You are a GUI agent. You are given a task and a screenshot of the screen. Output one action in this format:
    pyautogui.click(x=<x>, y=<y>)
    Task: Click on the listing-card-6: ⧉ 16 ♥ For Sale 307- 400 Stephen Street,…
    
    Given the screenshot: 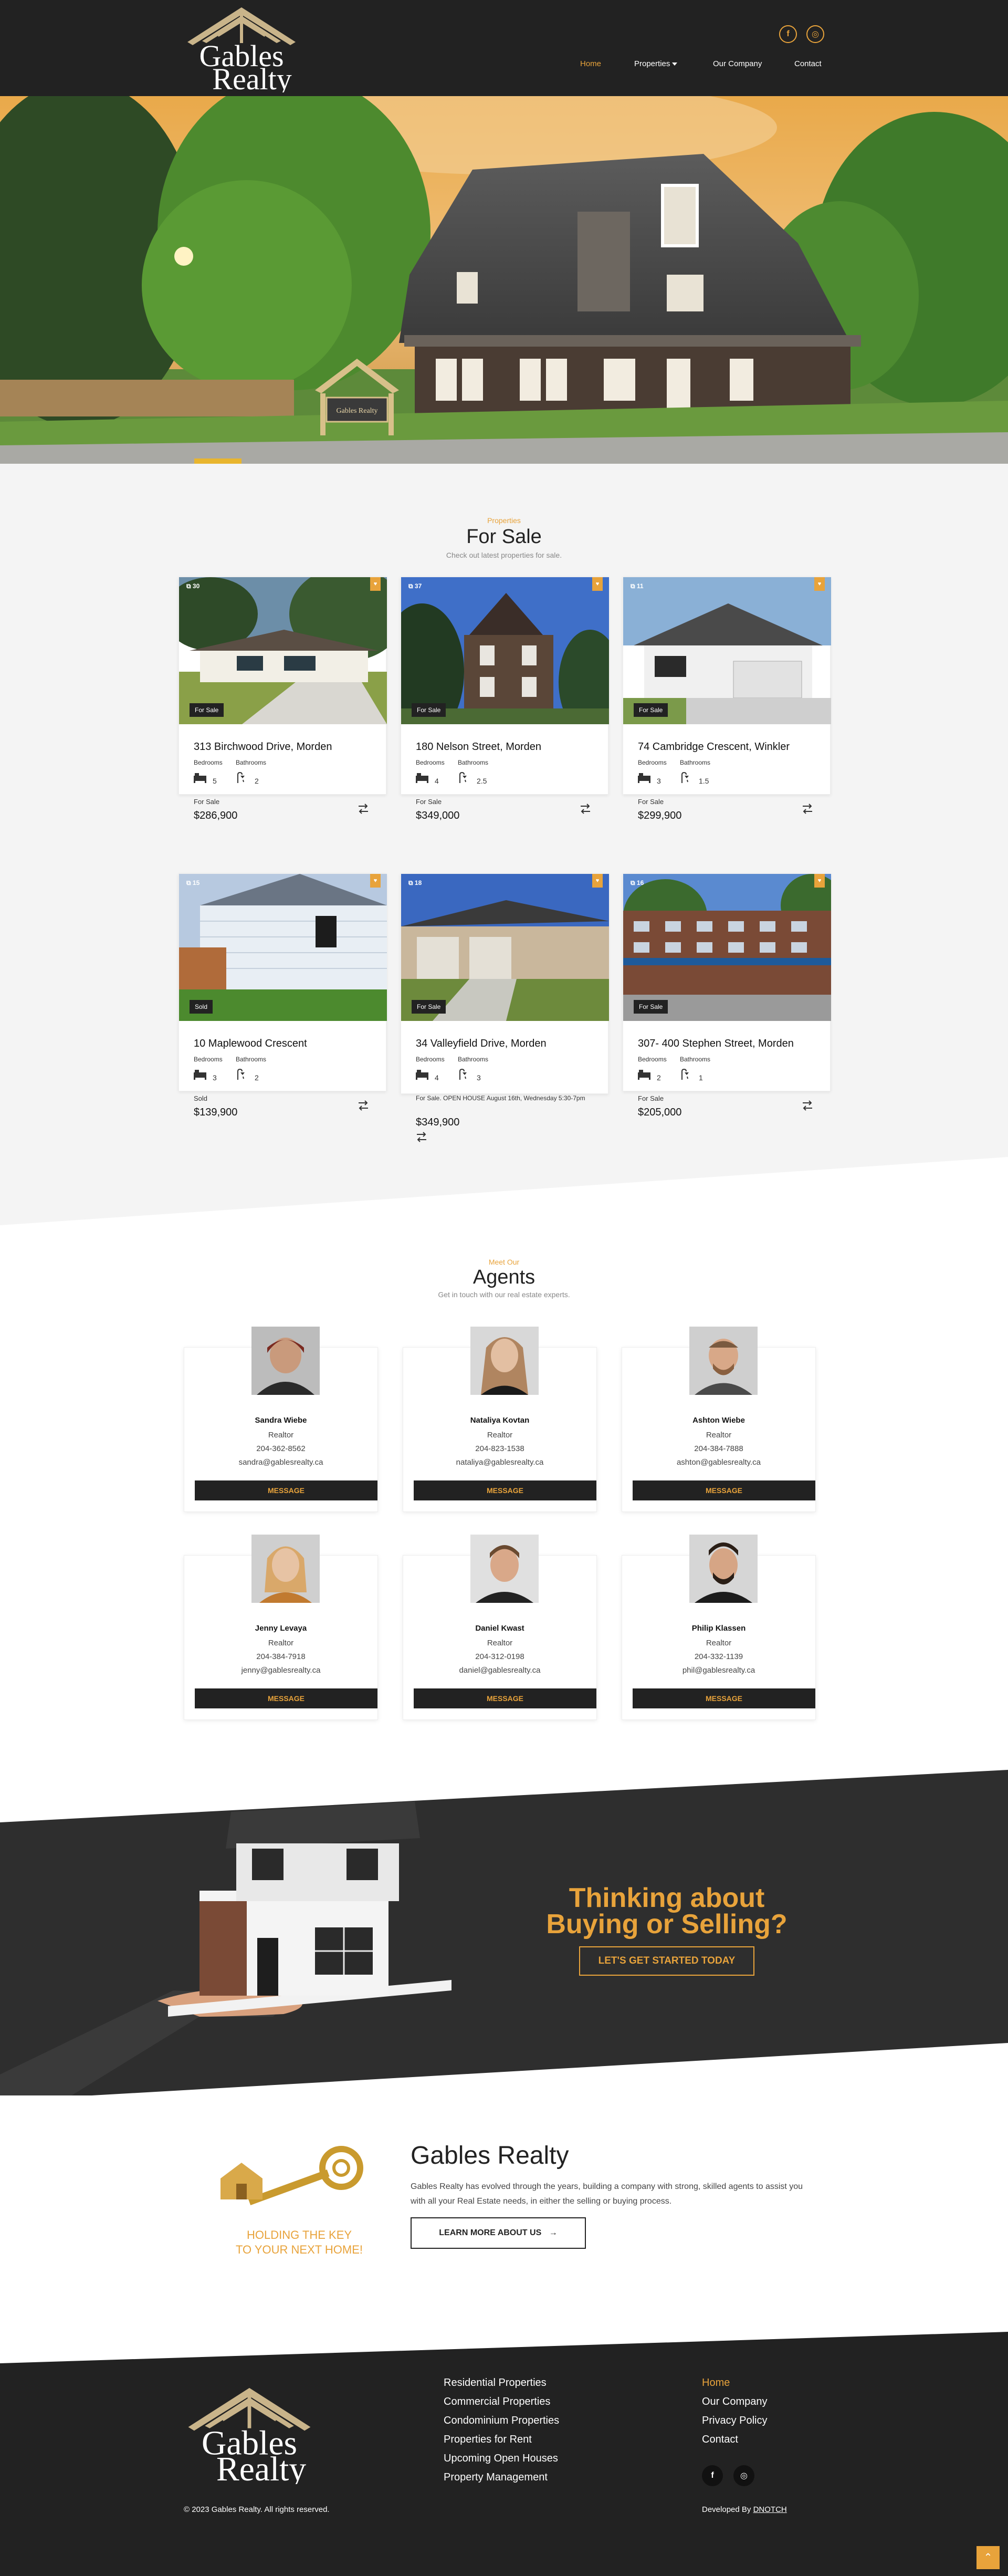 What is the action you would take?
    pyautogui.click(x=727, y=995)
    